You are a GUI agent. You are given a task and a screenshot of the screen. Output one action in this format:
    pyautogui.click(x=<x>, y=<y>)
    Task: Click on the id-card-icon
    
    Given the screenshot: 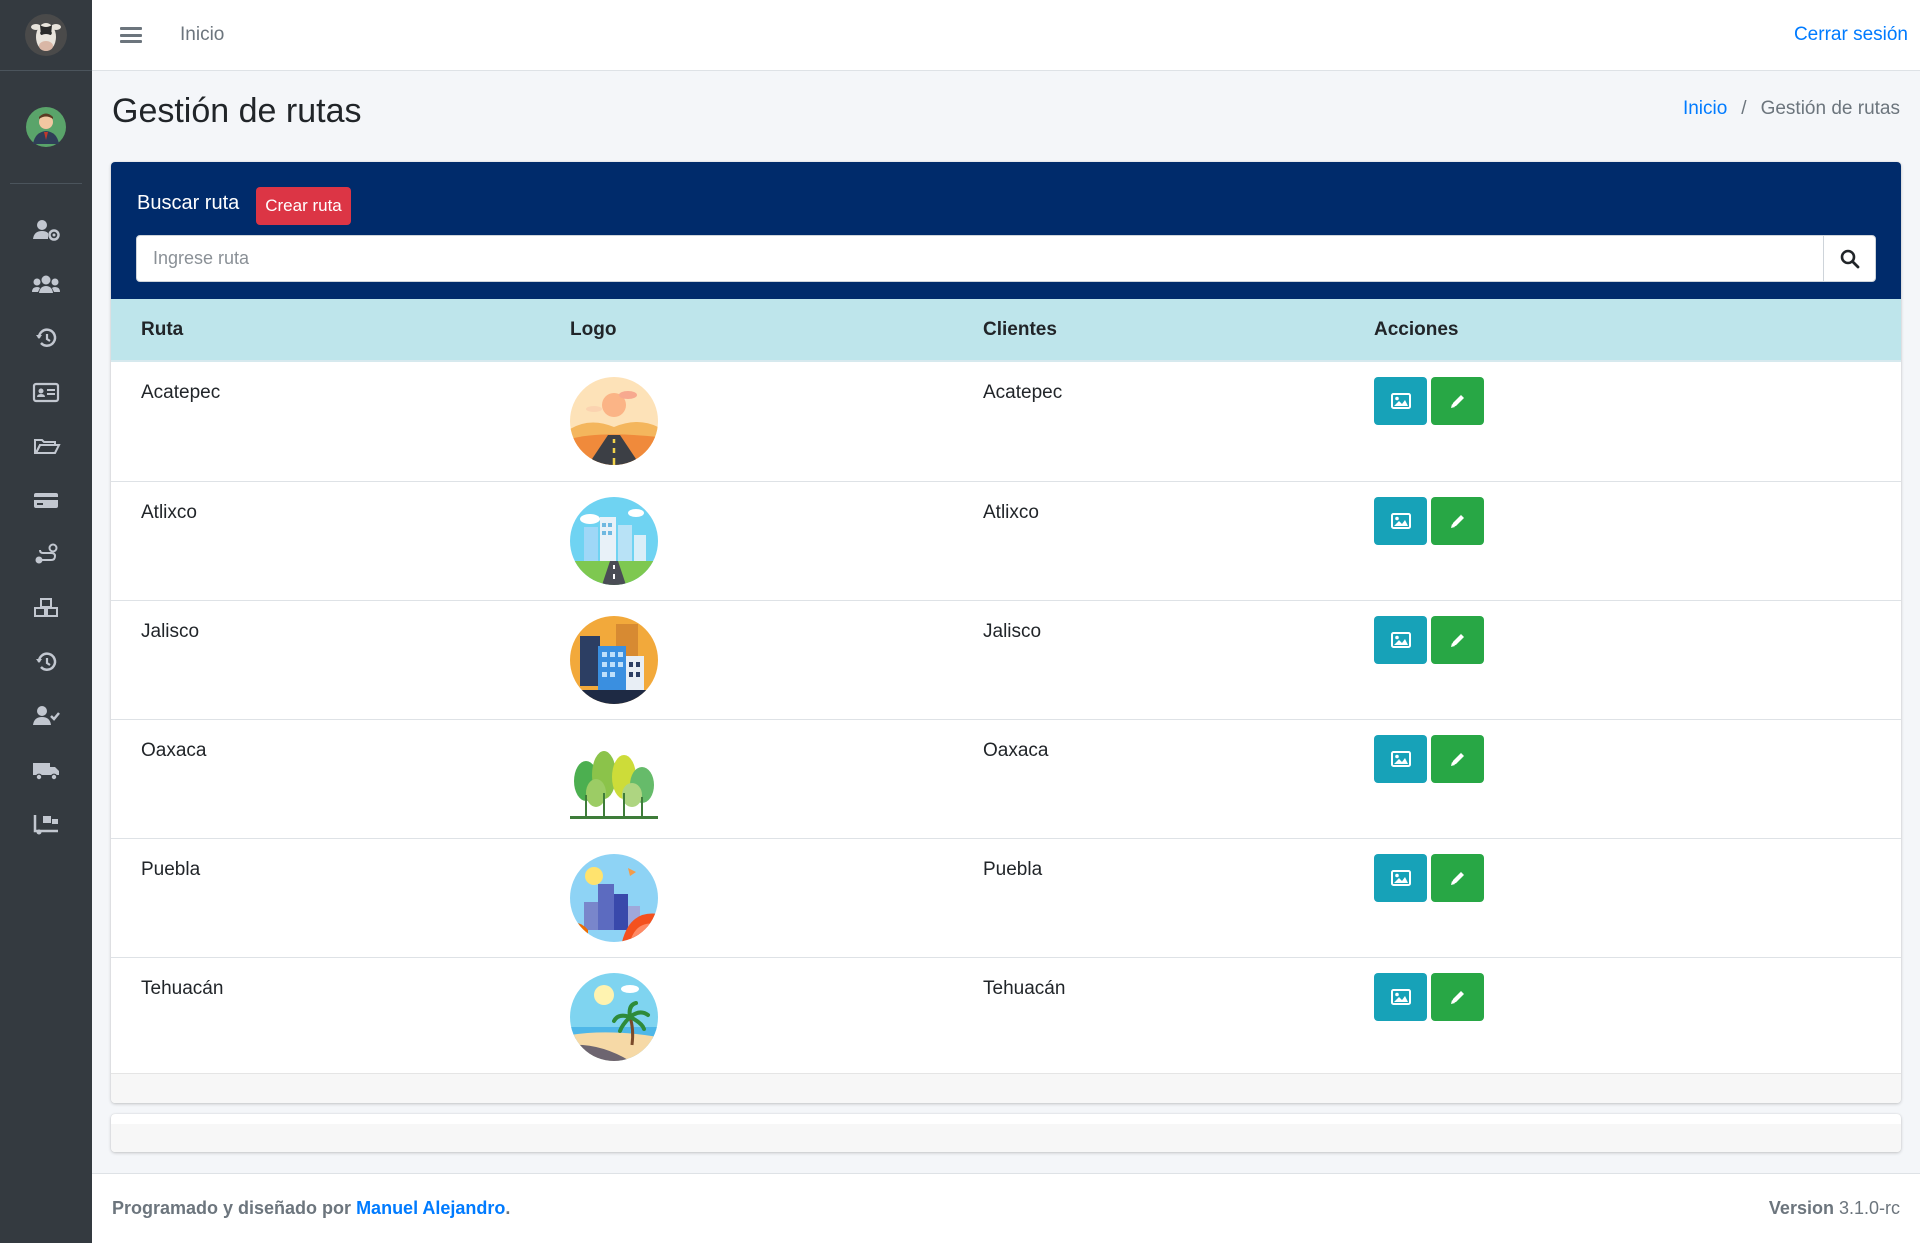 What is the action you would take?
    pyautogui.click(x=46, y=392)
    